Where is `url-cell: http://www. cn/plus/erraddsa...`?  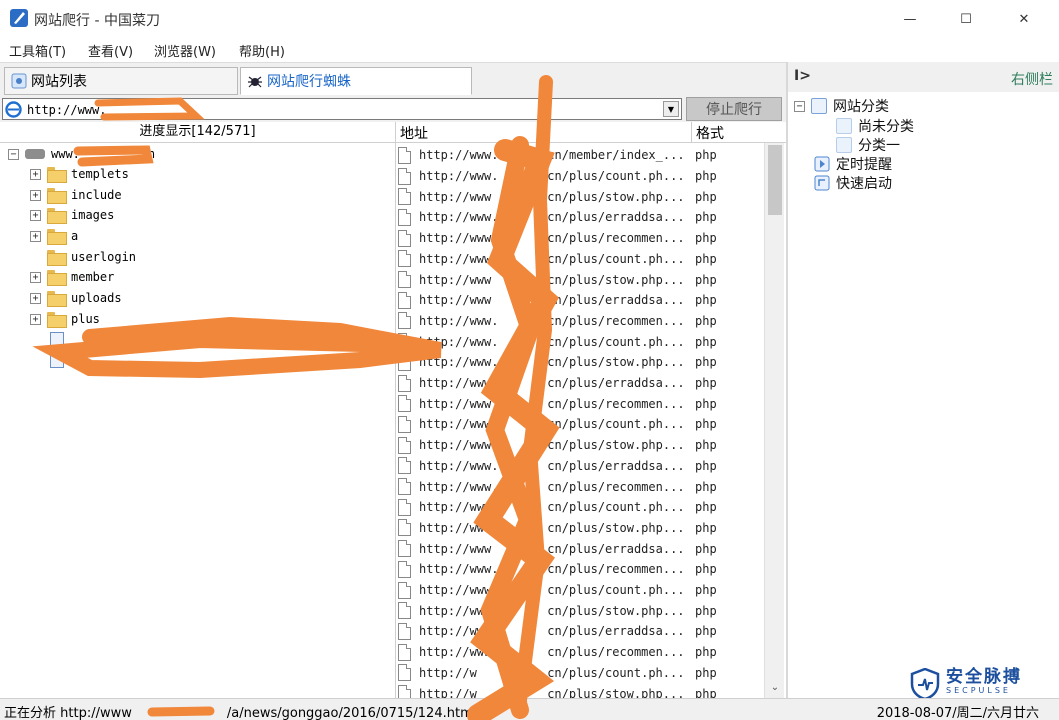 url-cell: http://www. cn/plus/erraddsa... is located at coordinates (553, 217).